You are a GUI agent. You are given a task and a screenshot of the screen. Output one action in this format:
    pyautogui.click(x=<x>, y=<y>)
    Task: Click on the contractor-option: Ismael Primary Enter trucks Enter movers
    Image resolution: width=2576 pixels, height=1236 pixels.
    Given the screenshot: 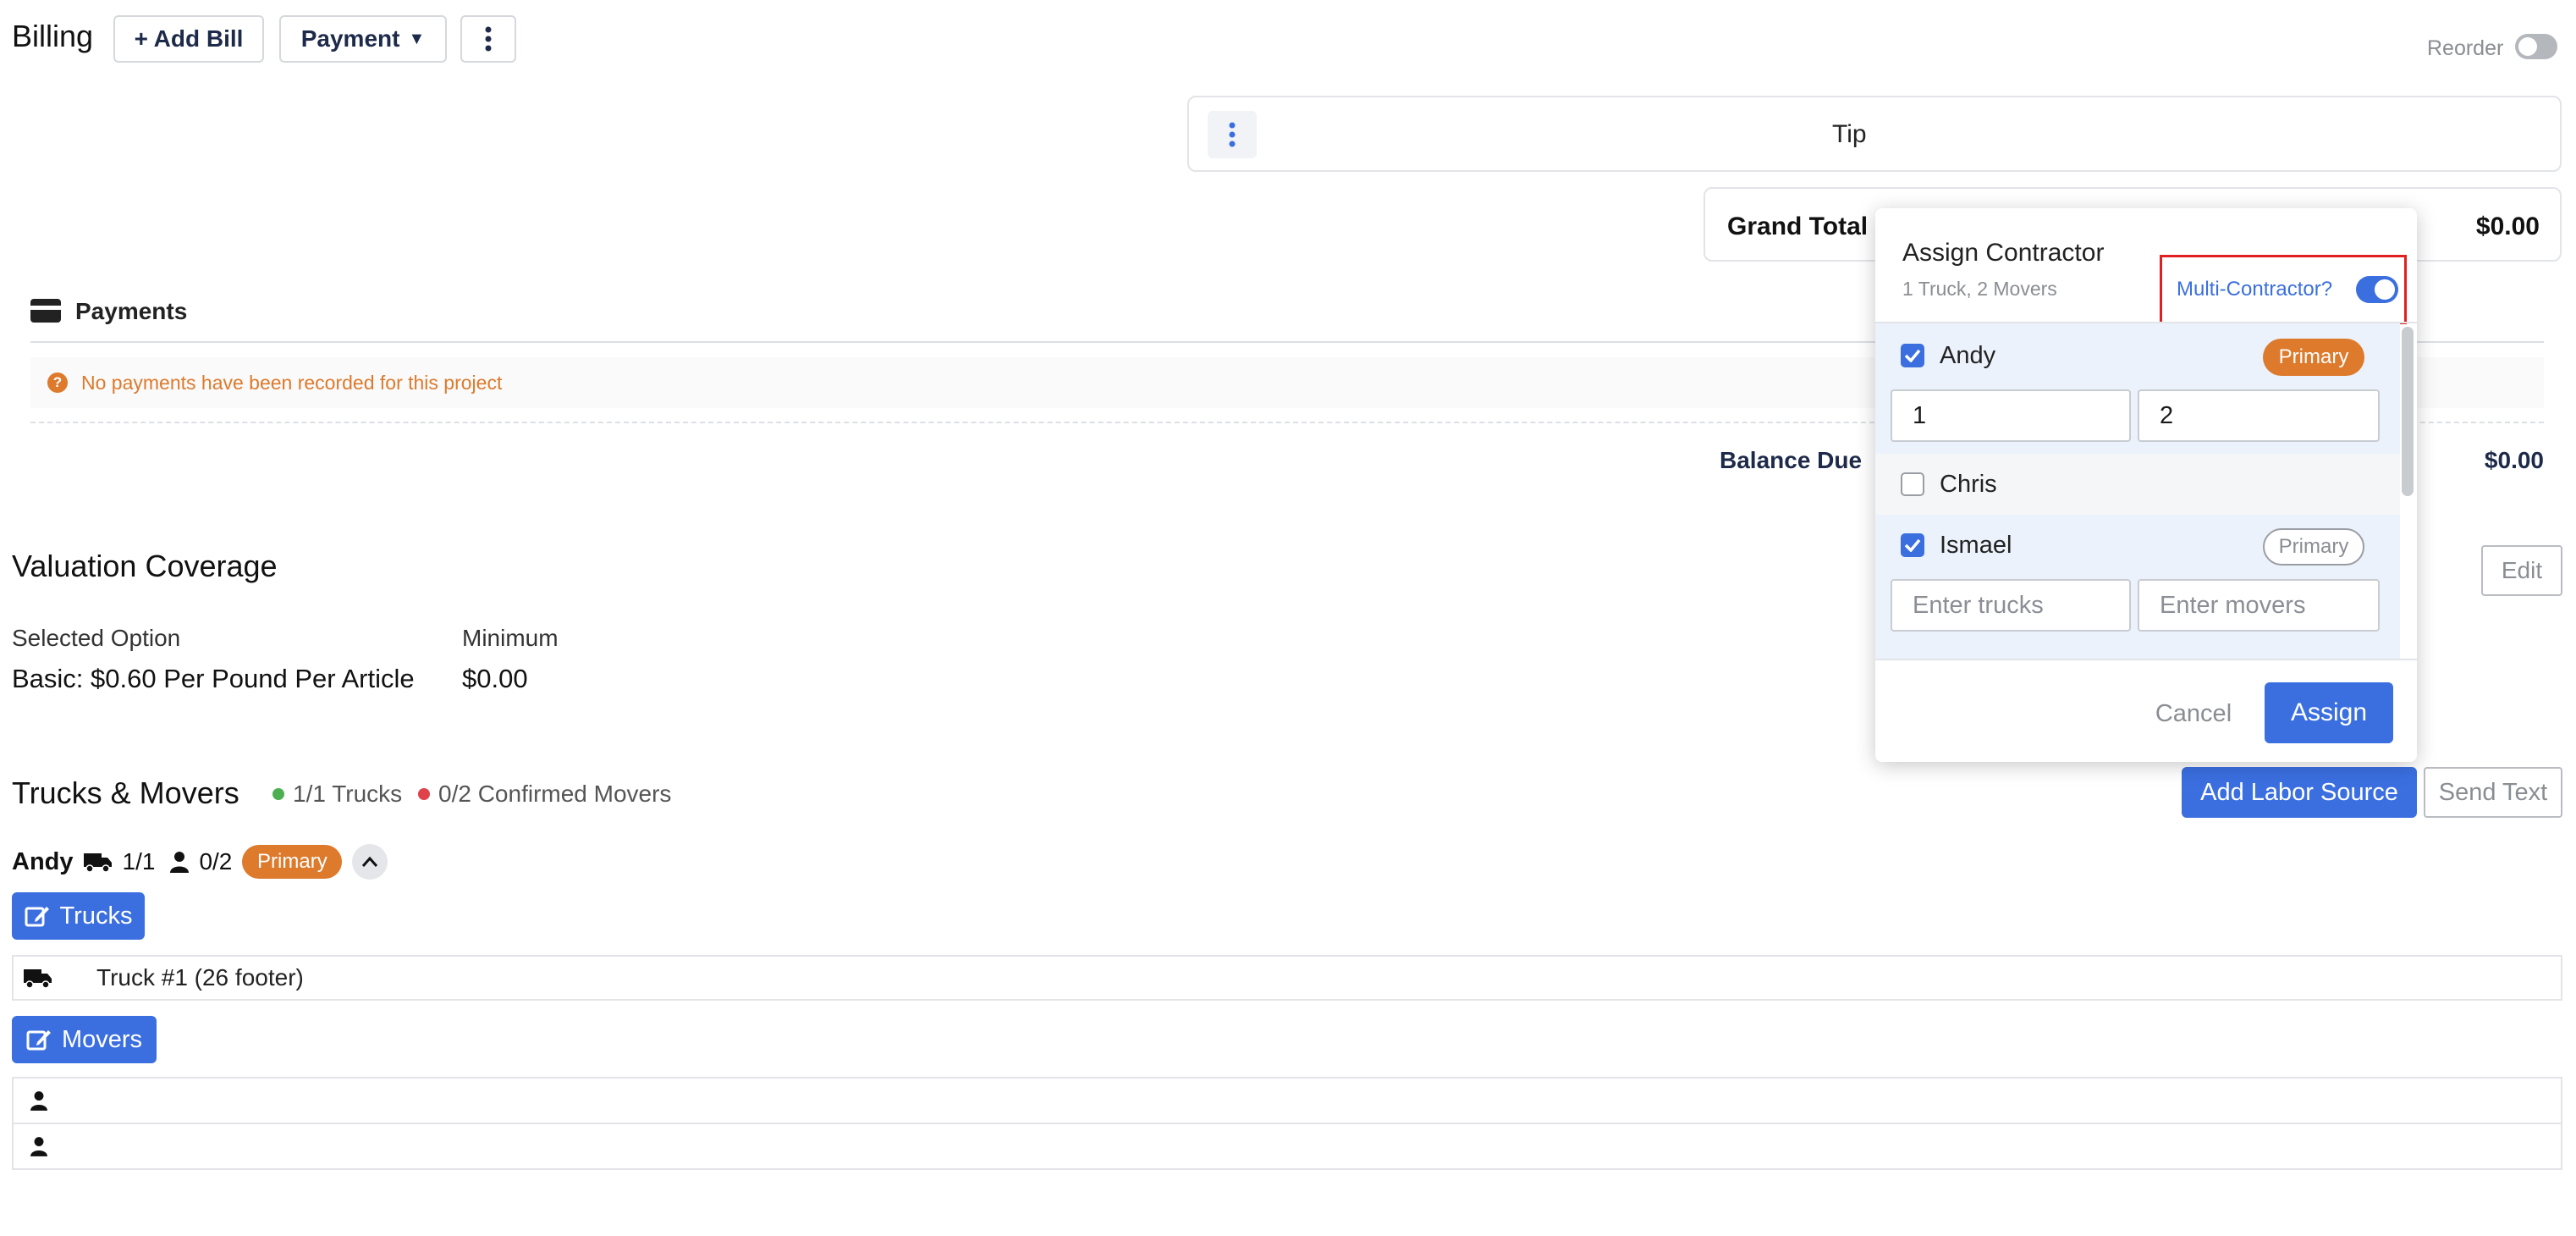 What is the action you would take?
    pyautogui.click(x=2137, y=587)
    